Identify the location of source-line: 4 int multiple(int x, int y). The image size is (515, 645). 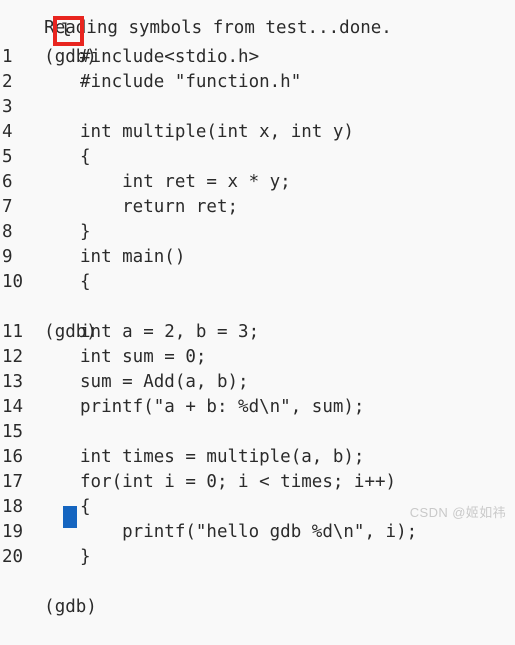
(257, 132).